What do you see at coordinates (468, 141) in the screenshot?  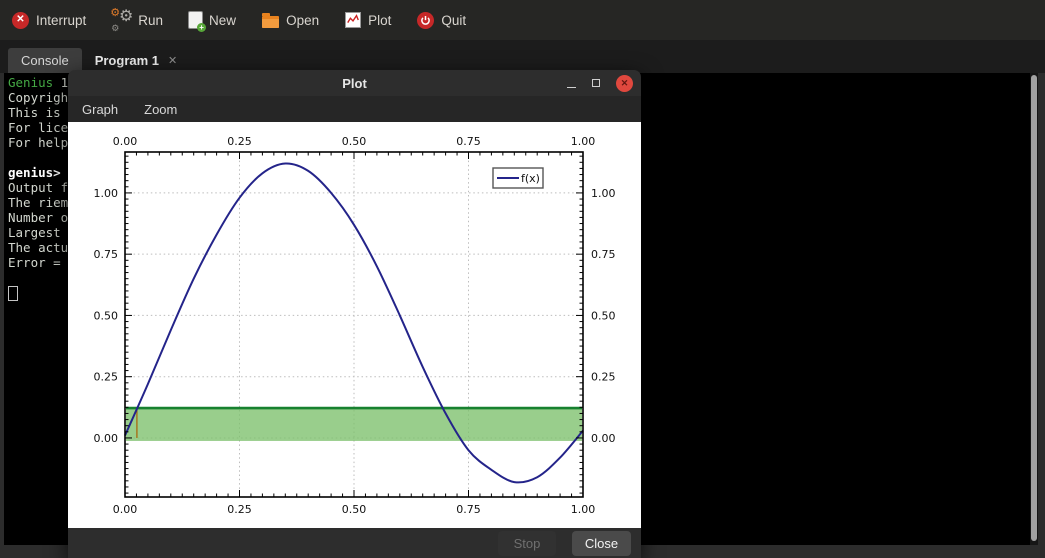 I see `x-tick-label-top: 0.75` at bounding box center [468, 141].